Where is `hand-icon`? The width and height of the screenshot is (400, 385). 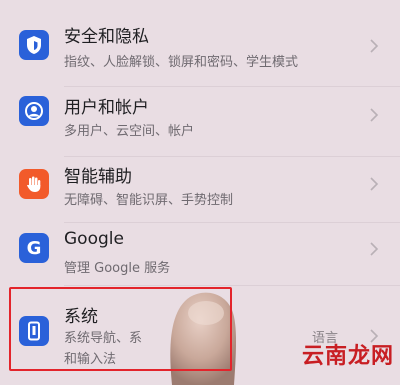 hand-icon is located at coordinates (34, 184).